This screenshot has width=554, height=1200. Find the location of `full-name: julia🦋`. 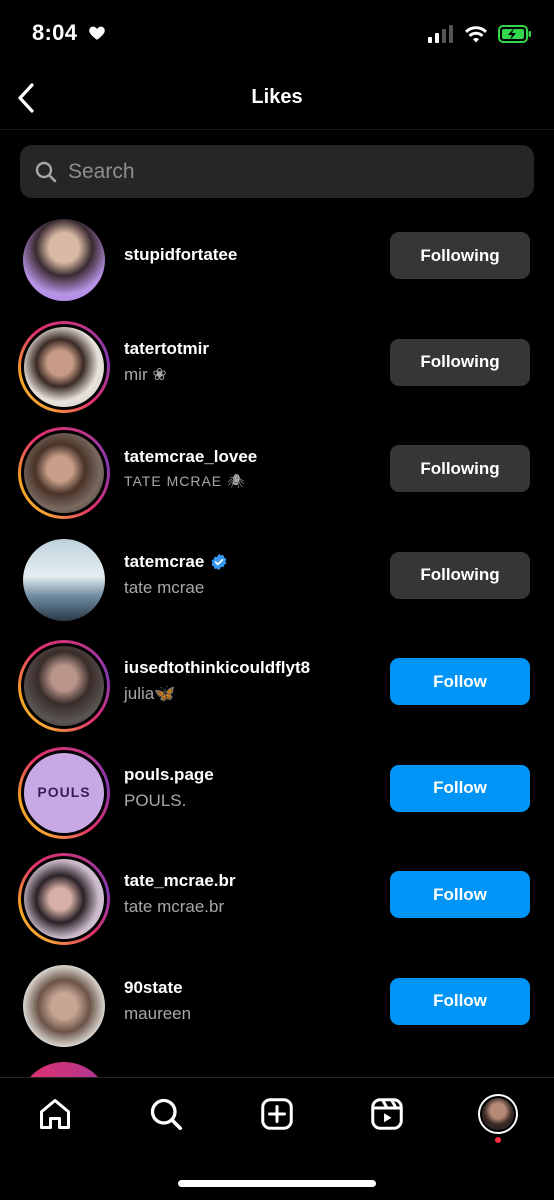

full-name: julia🦋 is located at coordinates (150, 694).